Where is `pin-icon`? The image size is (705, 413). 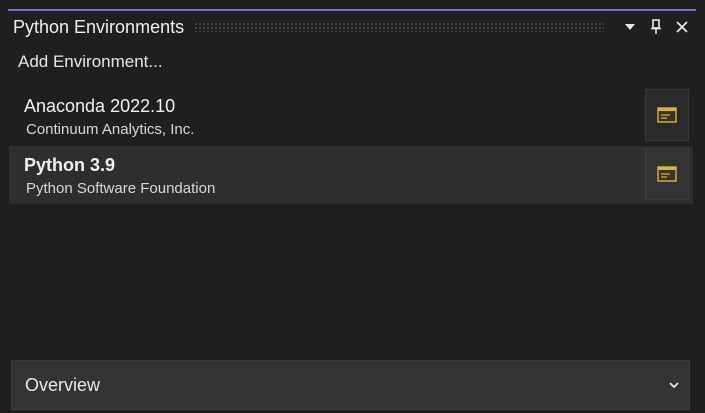
pin-icon is located at coordinates (656, 27).